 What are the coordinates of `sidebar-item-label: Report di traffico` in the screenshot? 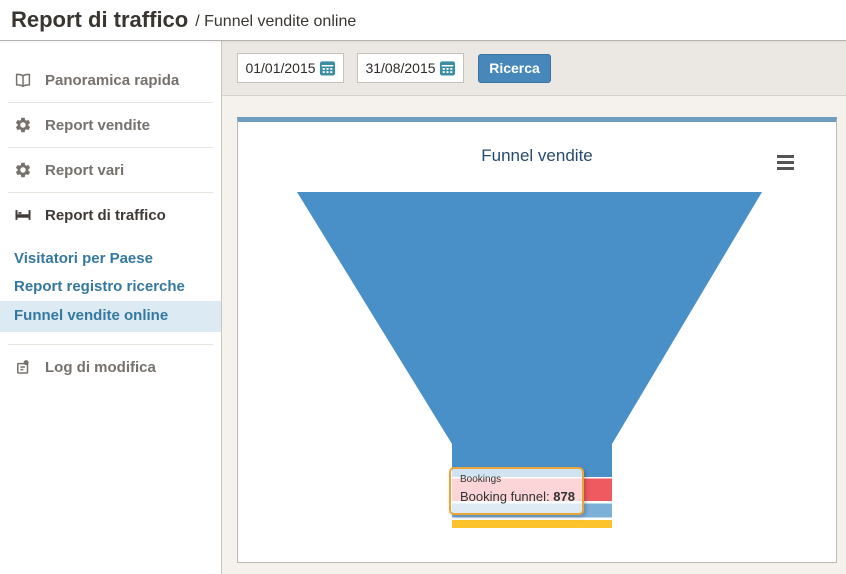 It's located at (105, 215).